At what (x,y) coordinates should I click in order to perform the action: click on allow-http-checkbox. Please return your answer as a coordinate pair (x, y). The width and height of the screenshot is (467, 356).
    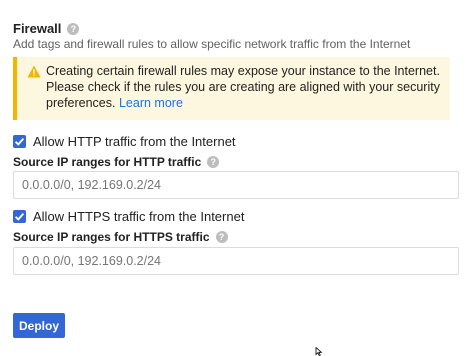
    Looking at the image, I should click on (19, 141).